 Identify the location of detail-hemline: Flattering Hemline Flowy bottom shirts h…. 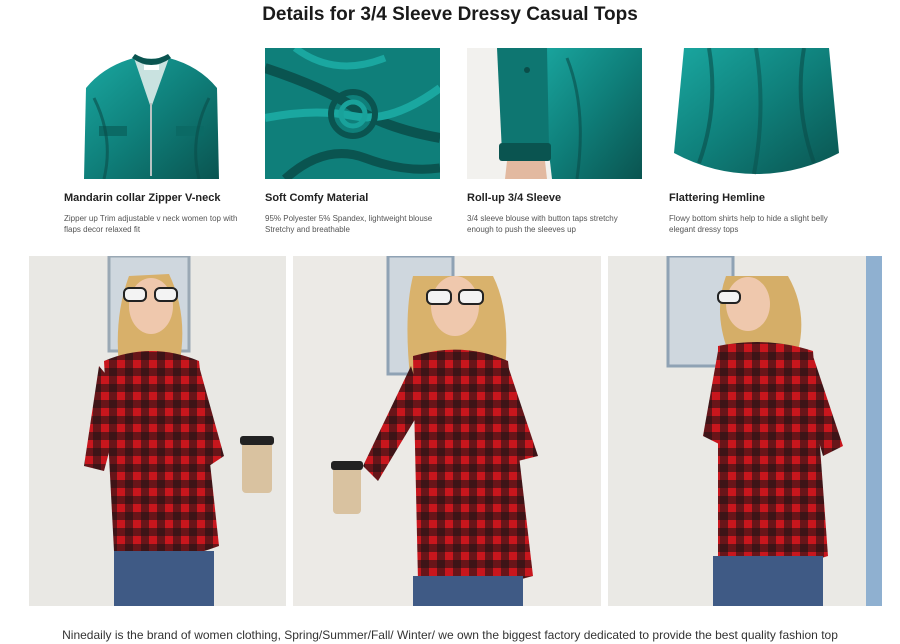
(758, 141).